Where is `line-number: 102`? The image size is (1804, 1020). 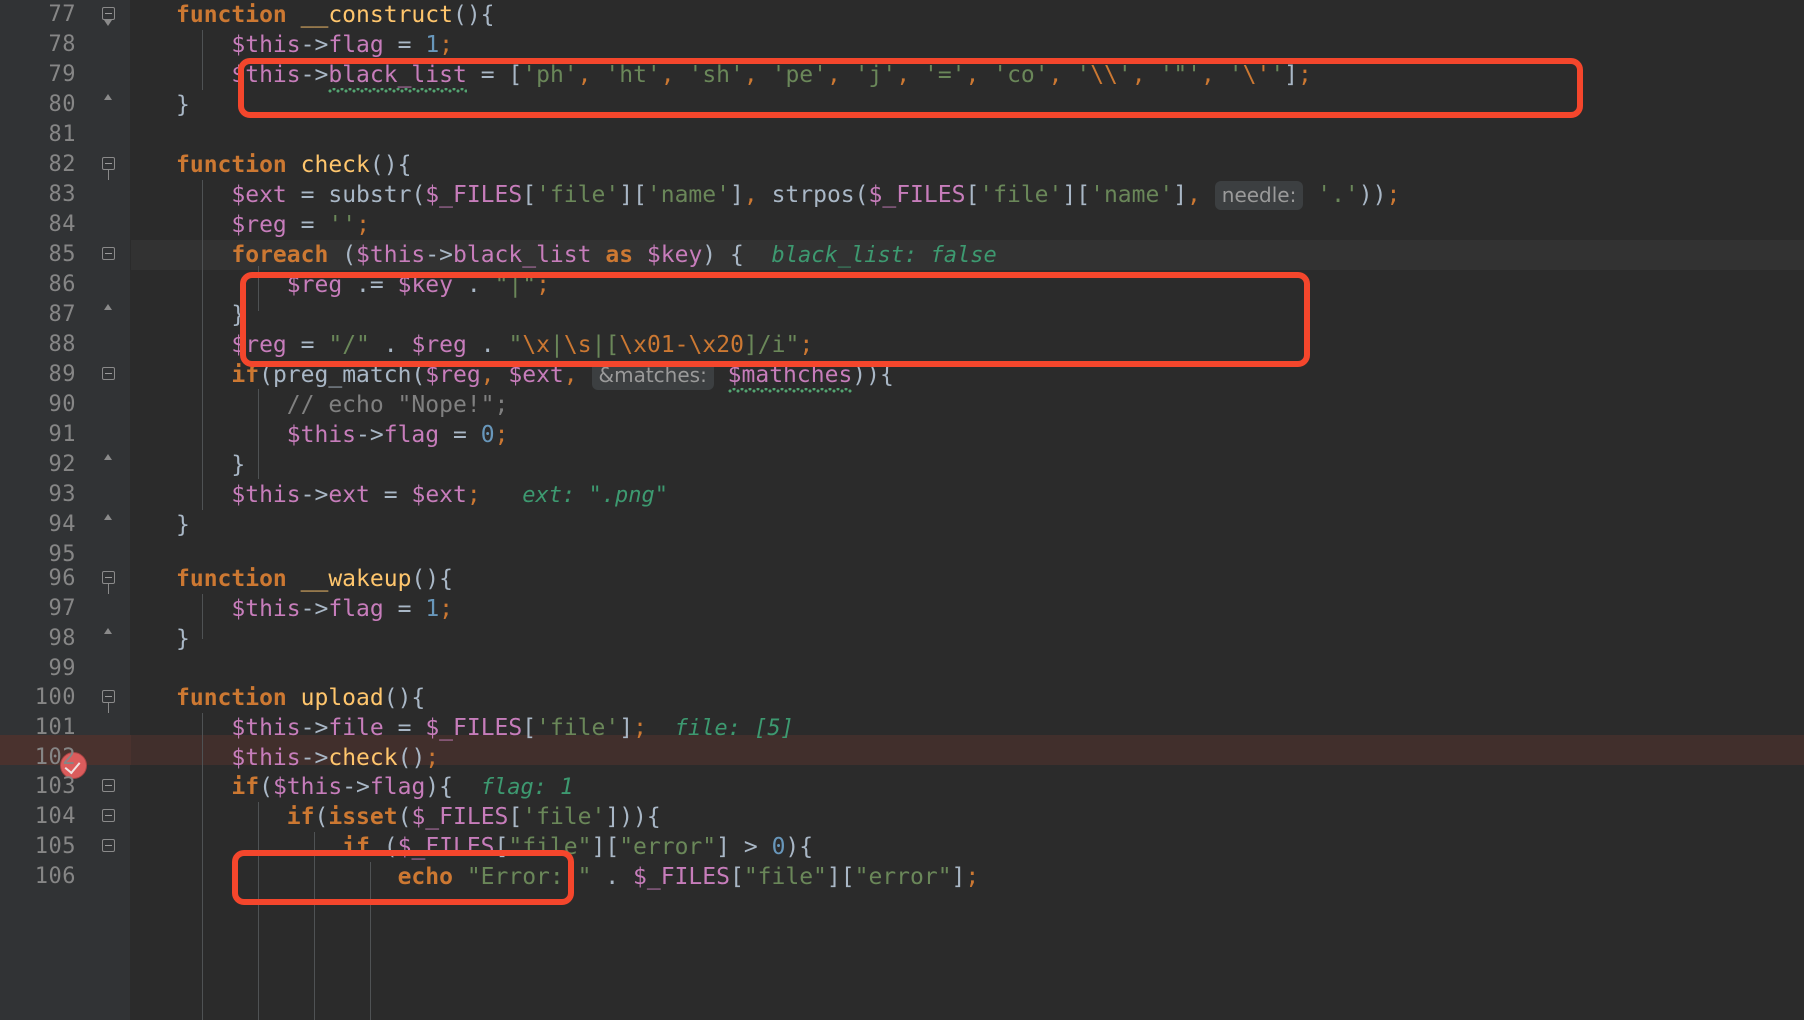 line-number: 102 is located at coordinates (55, 757).